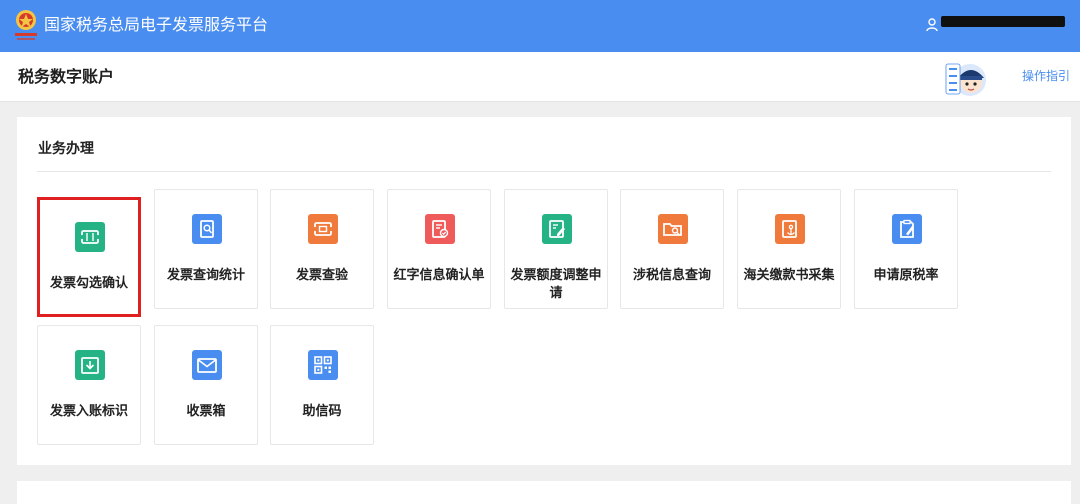 The width and height of the screenshot is (1080, 504). What do you see at coordinates (966, 79) in the screenshot?
I see `tax-assistant-mascot-icon` at bounding box center [966, 79].